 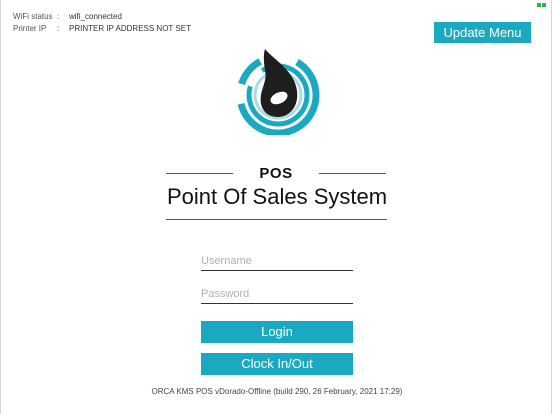 What do you see at coordinates (277, 332) in the screenshot?
I see `login-button: Login` at bounding box center [277, 332].